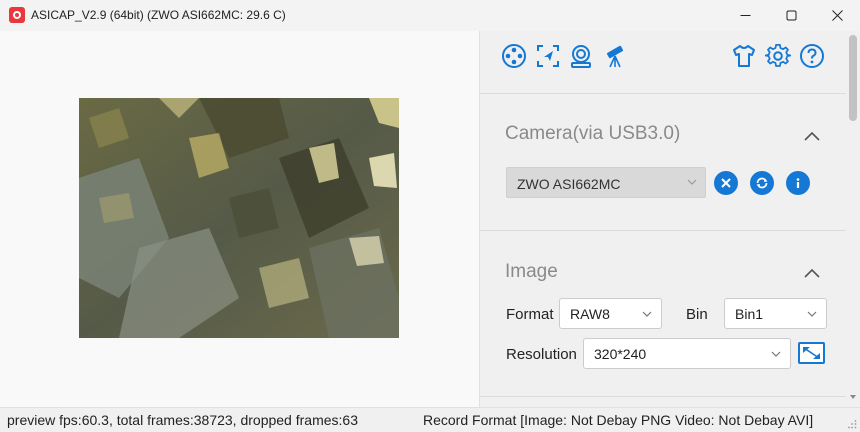  I want to click on camera-select-value: ZWO ASI662MC, so click(569, 184).